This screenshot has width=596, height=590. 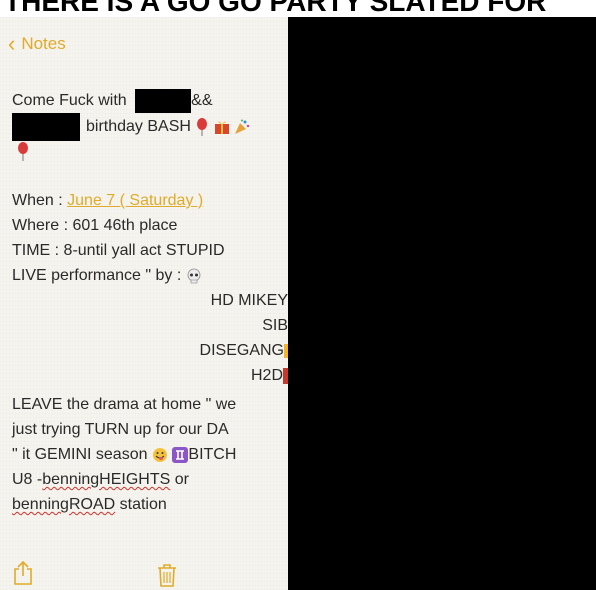 What do you see at coordinates (244, 351) in the screenshot?
I see `act-line: DISEGANG` at bounding box center [244, 351].